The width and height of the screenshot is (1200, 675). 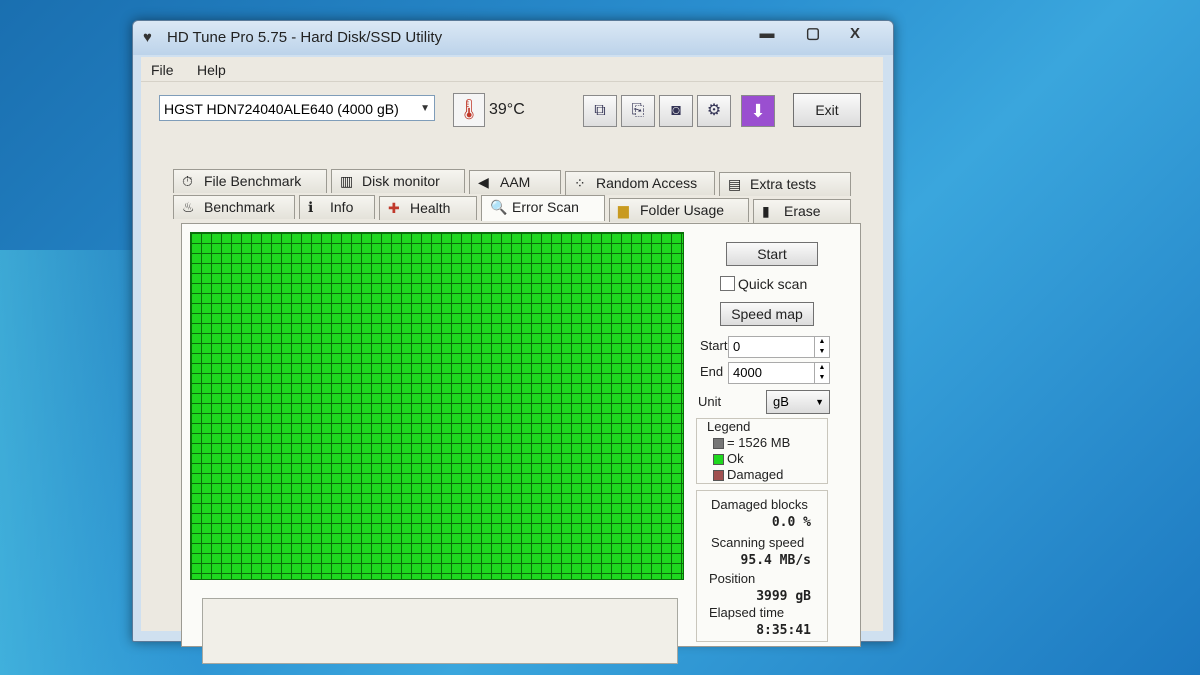 What do you see at coordinates (767, 34) in the screenshot?
I see `minimize-button: ▬` at bounding box center [767, 34].